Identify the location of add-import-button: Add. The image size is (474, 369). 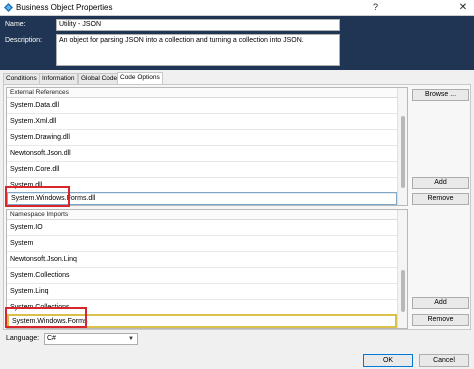
(440, 303).